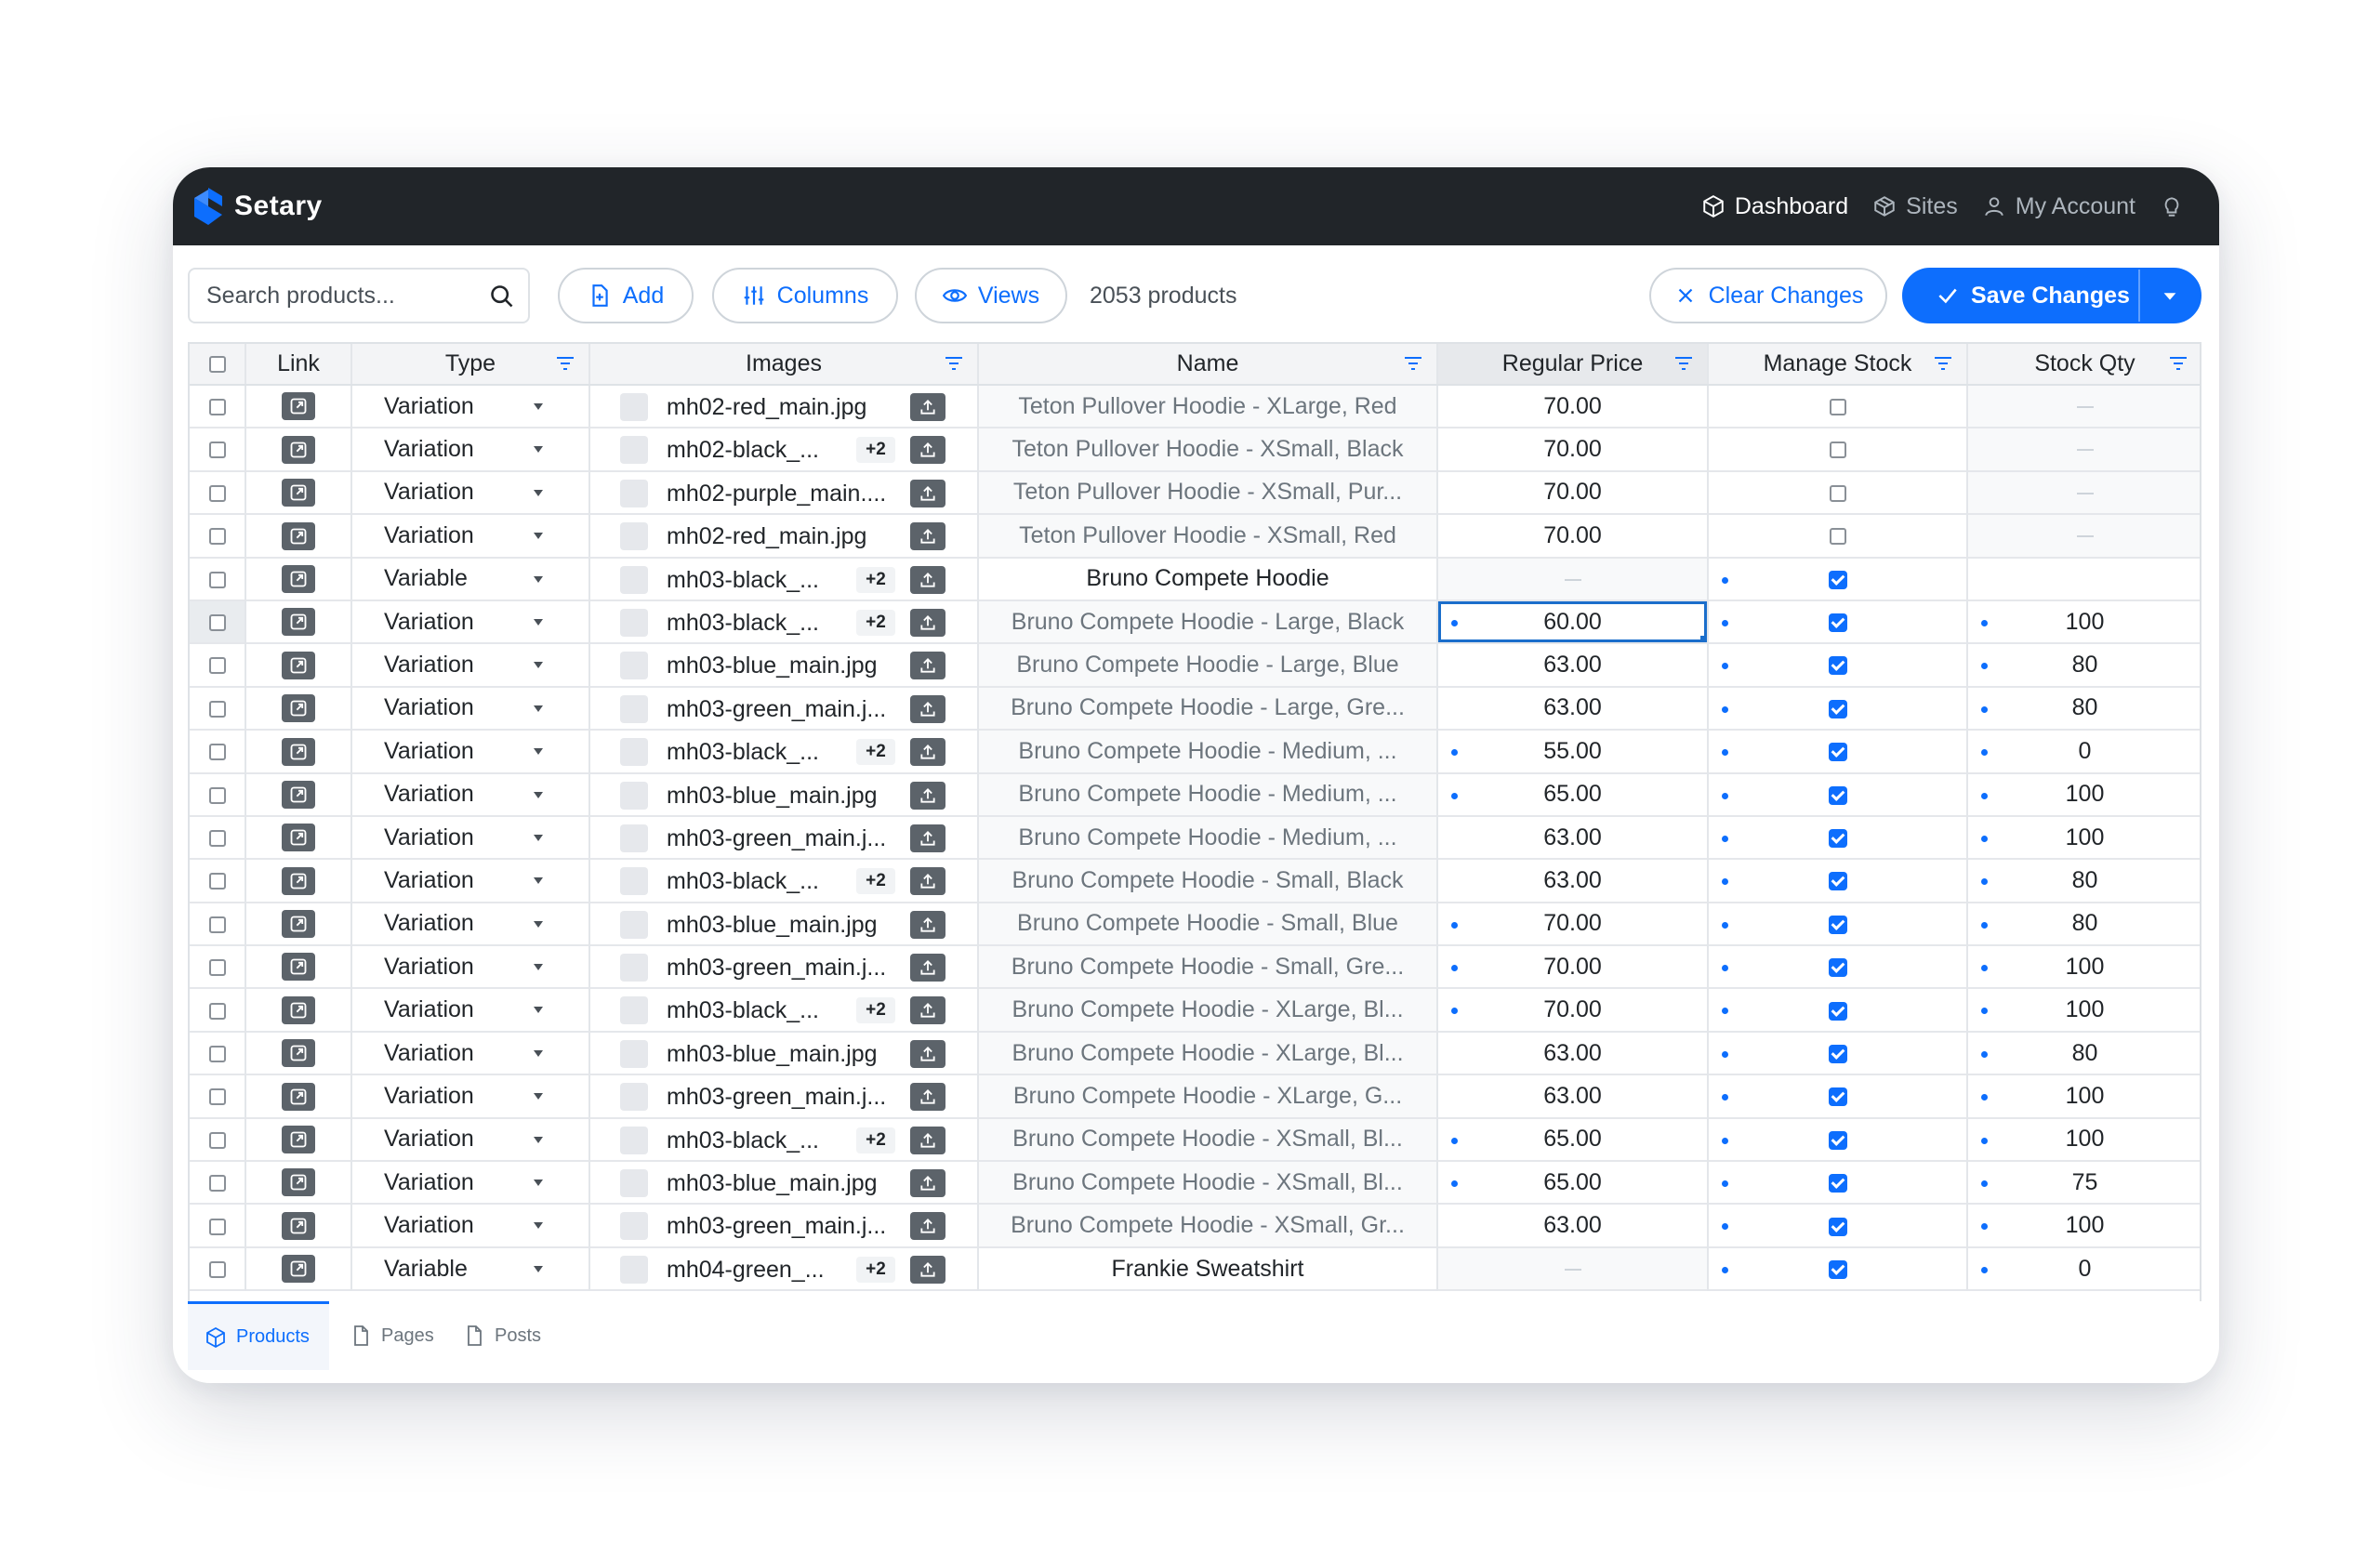  Describe the element at coordinates (2058, 206) in the screenshot. I see `nav-my-account: My Account` at that location.